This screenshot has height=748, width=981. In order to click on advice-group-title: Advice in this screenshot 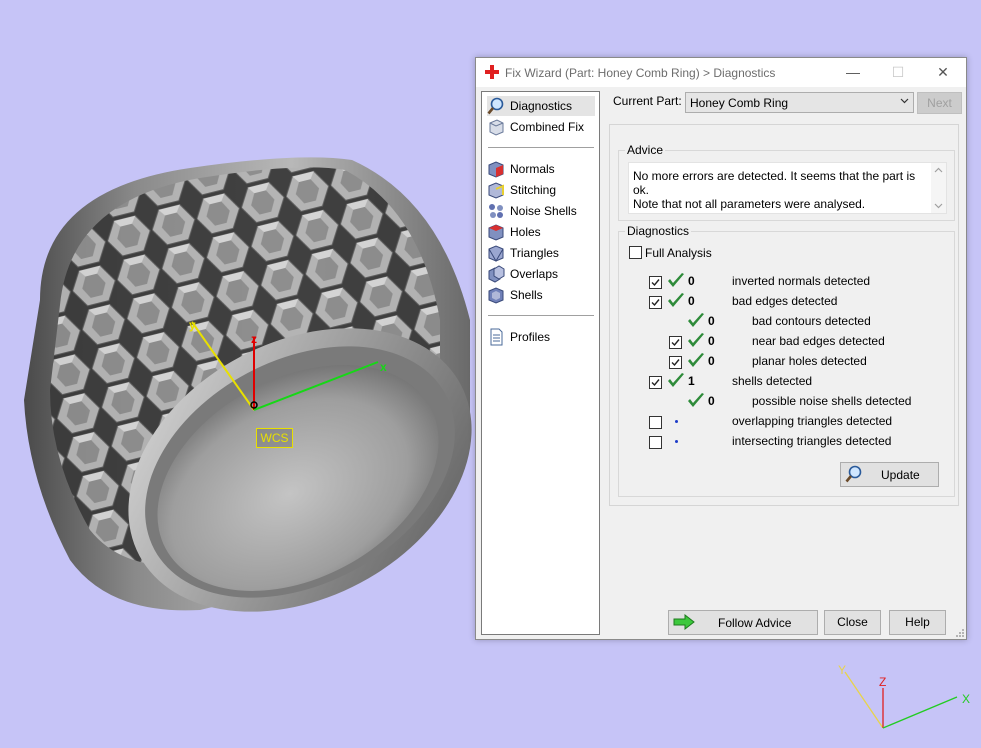, I will do `click(645, 150)`.